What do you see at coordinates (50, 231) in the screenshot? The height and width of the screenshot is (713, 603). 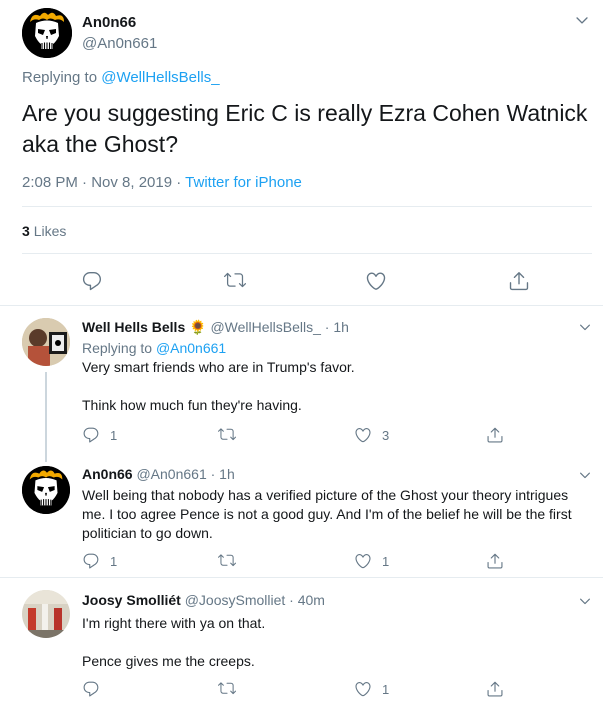 I see `likes-label: Likes` at bounding box center [50, 231].